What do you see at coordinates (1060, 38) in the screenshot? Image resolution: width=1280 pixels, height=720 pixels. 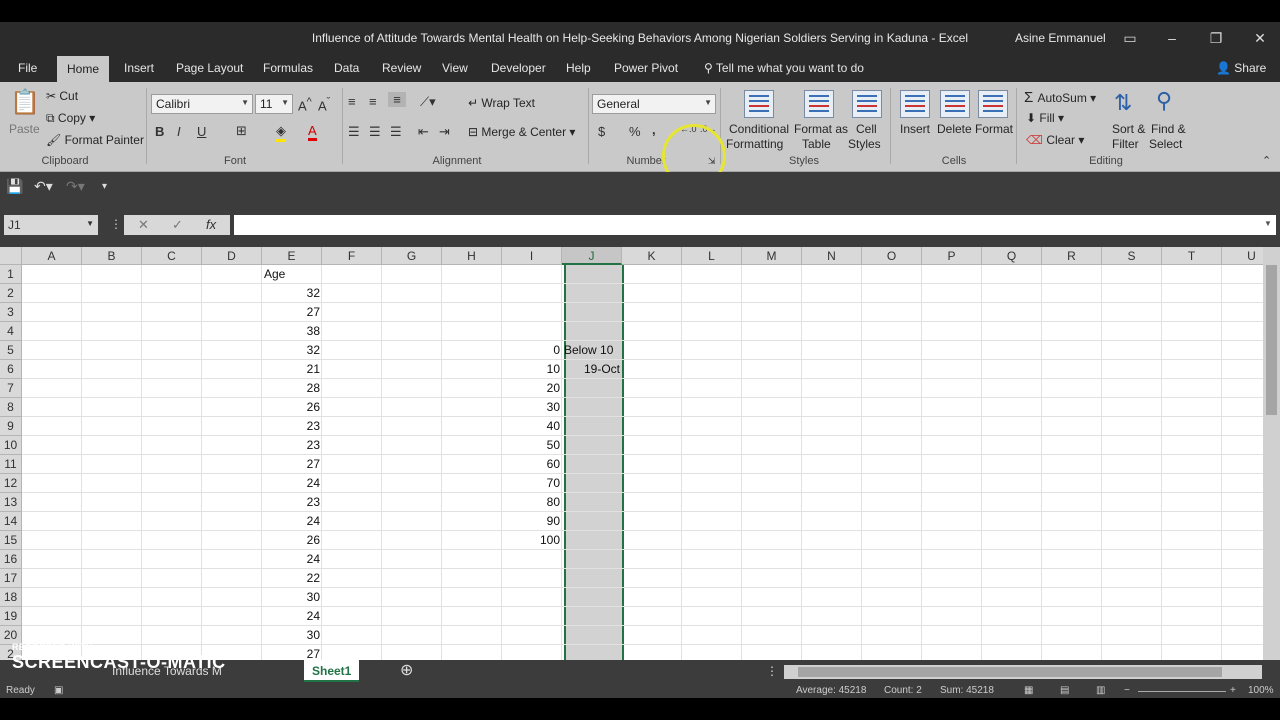 I see `user-name: Asine Emmanuel` at bounding box center [1060, 38].